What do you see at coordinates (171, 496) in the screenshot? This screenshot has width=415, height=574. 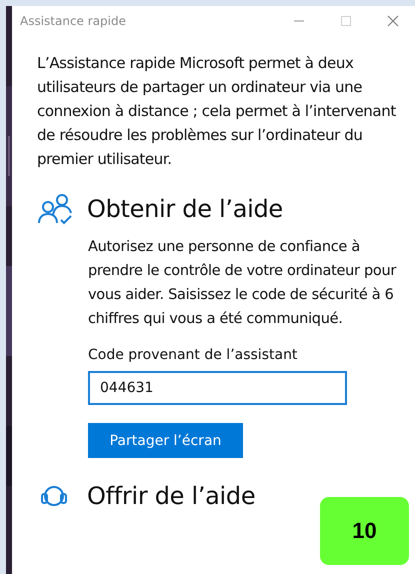 I see `section-heading: Offrir de l’aide` at bounding box center [171, 496].